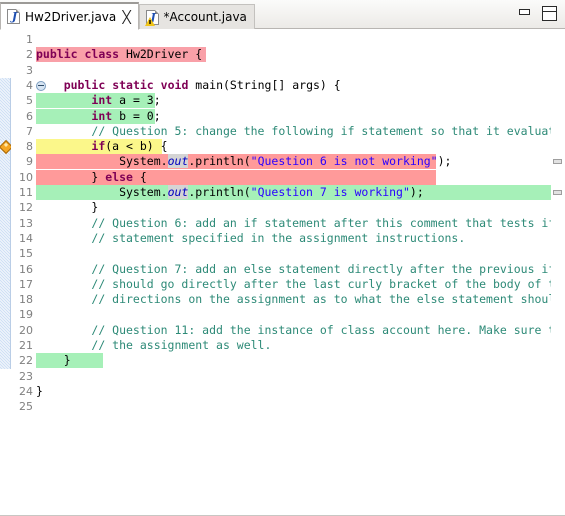  I want to click on warning-badge-icon, so click(149, 21).